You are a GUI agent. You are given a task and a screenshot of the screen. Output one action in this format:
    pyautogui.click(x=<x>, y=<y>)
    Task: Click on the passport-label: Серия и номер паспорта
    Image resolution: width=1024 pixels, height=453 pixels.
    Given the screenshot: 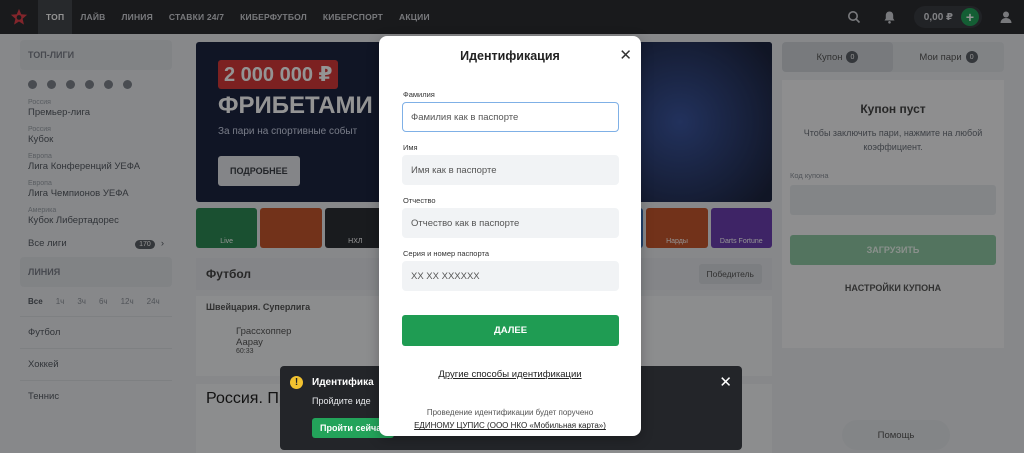 What is the action you would take?
    pyautogui.click(x=446, y=253)
    